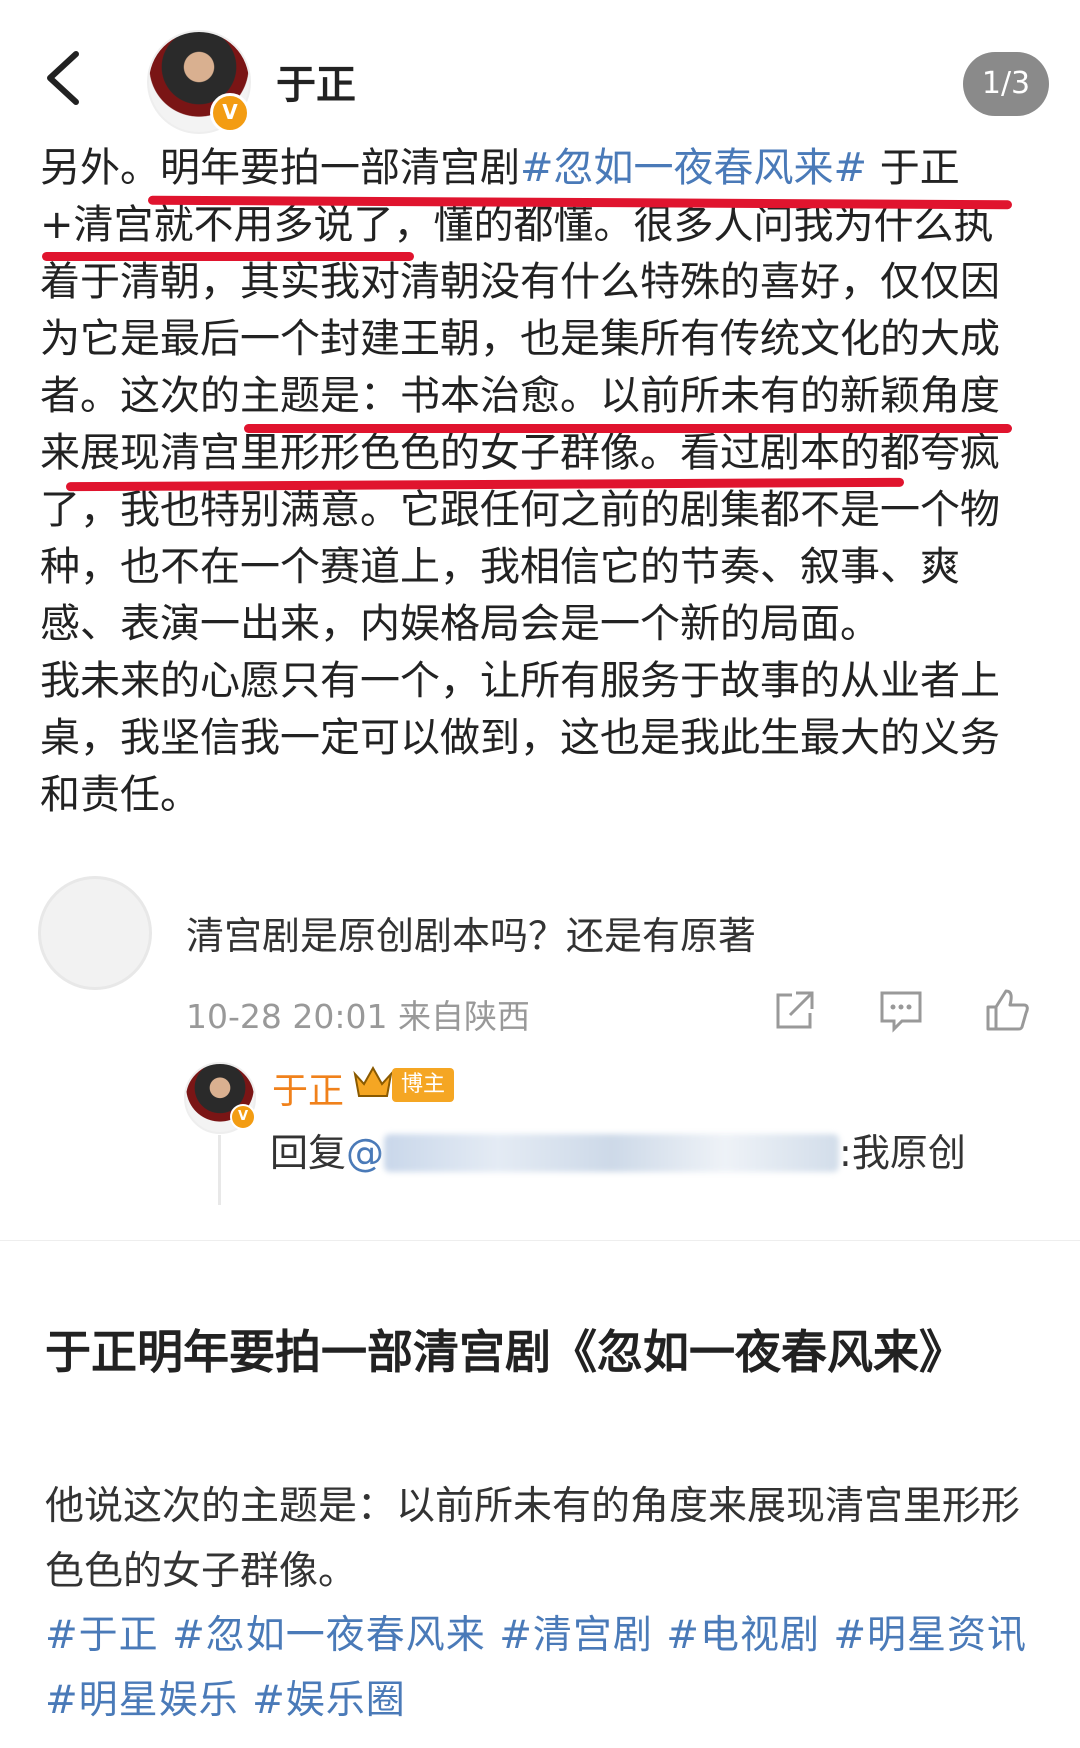  What do you see at coordinates (373, 1081) in the screenshot?
I see `crown-icon` at bounding box center [373, 1081].